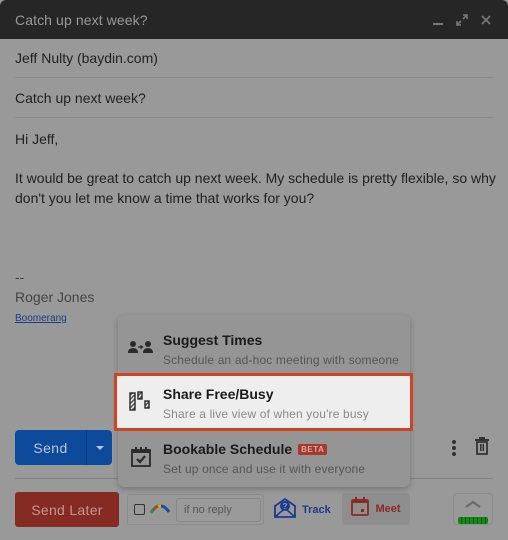 Image resolution: width=508 pixels, height=540 pixels. Describe the element at coordinates (141, 457) in the screenshot. I see `calendar-check-icon` at that location.